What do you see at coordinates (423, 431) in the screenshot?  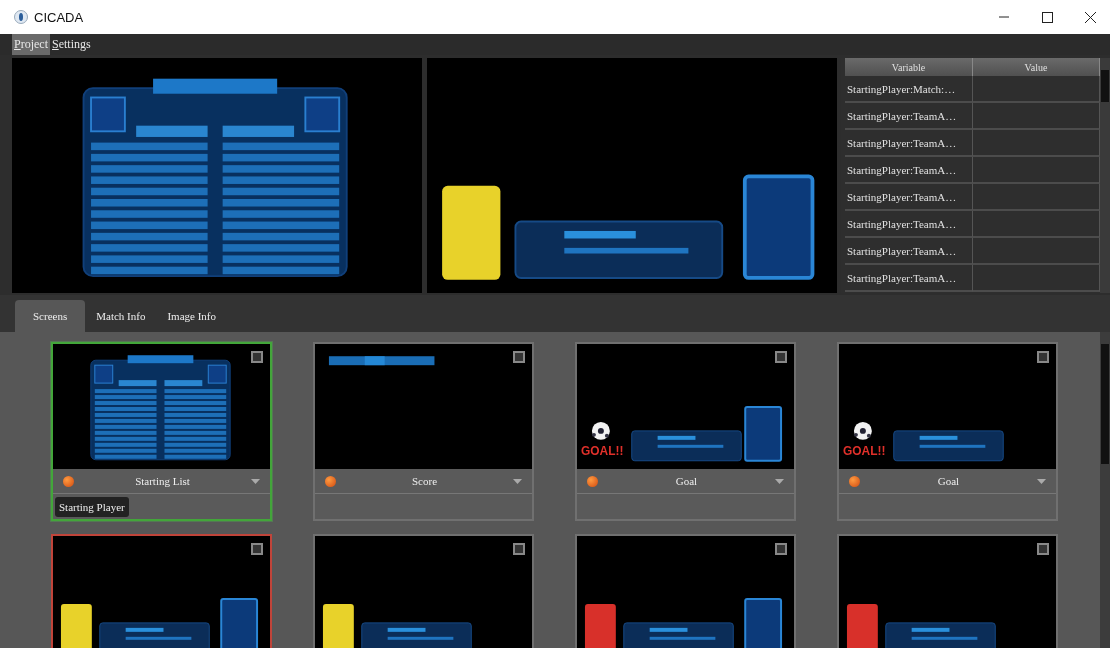 I see `screen-card: Score` at bounding box center [423, 431].